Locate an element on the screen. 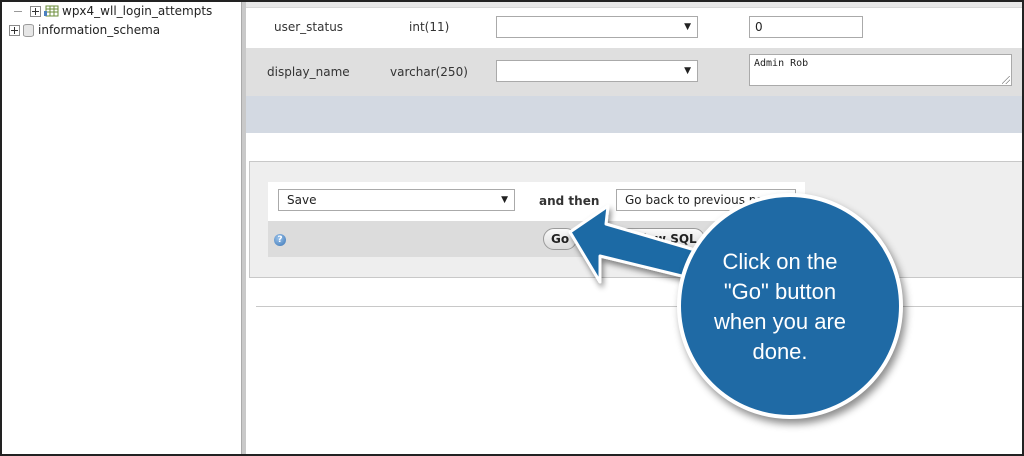 The width and height of the screenshot is (1024, 456). tree-item-database: information_schema is located at coordinates (84, 30).